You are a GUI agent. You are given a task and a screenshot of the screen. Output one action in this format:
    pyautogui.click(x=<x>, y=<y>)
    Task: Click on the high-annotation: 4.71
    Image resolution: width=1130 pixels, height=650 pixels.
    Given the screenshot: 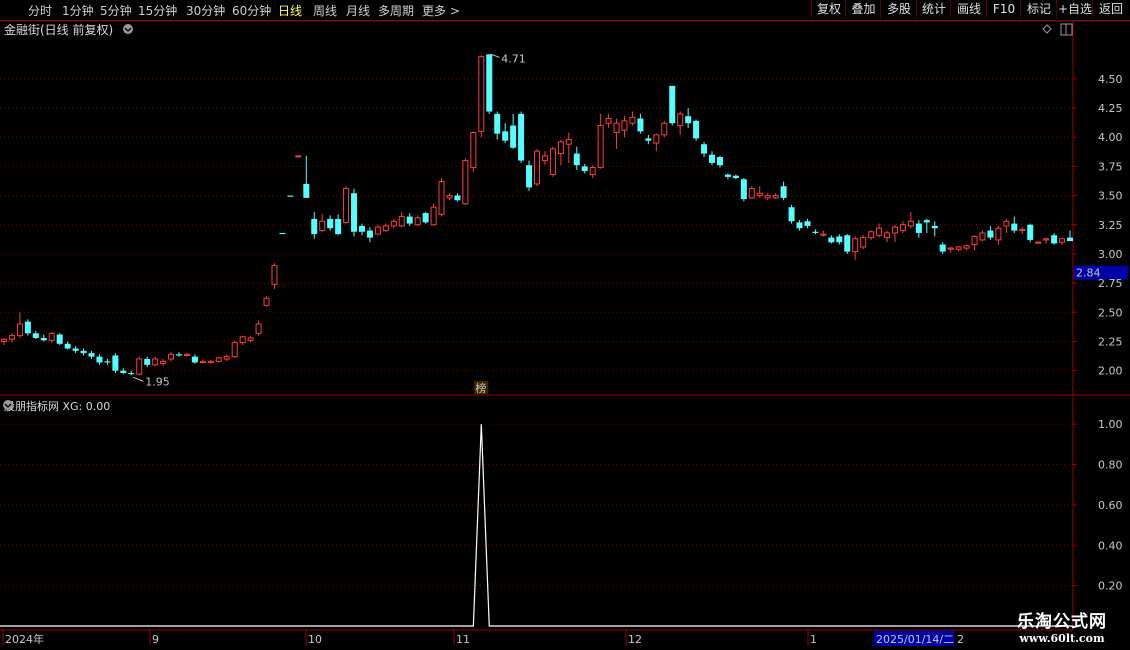 What is the action you would take?
    pyautogui.click(x=513, y=58)
    